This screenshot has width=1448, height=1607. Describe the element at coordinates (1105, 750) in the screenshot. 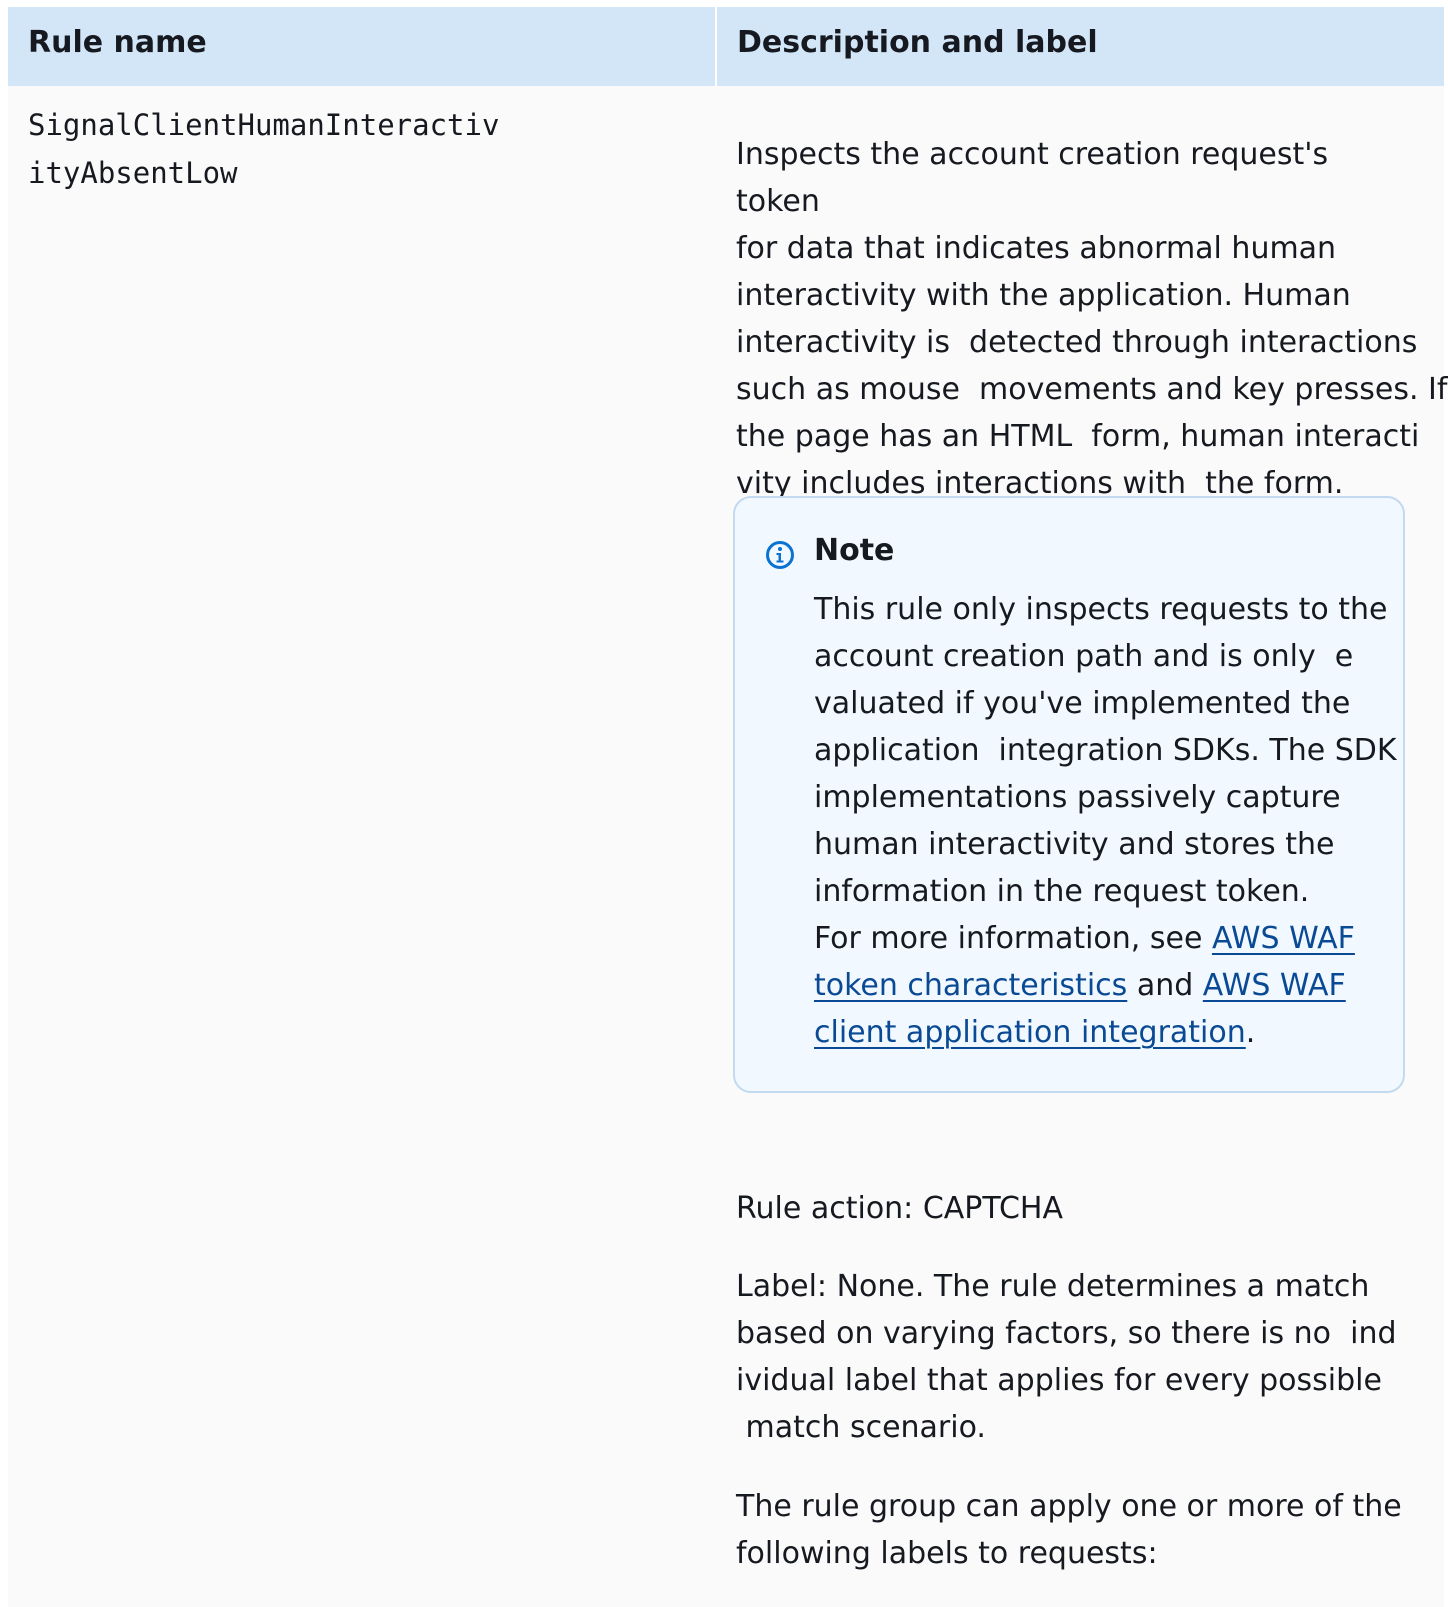

I see `note-line: application integration SDKs. The SDK` at that location.